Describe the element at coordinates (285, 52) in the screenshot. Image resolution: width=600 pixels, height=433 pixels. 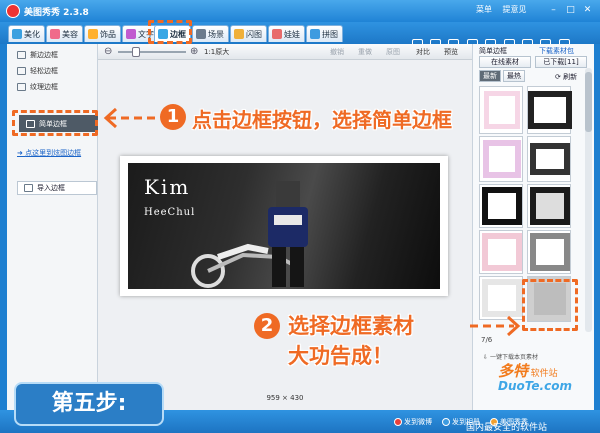
I see `zoom-bar: ⊖ ⊕ 1:1原大 撤销 重做 原图 对比 预览` at that location.